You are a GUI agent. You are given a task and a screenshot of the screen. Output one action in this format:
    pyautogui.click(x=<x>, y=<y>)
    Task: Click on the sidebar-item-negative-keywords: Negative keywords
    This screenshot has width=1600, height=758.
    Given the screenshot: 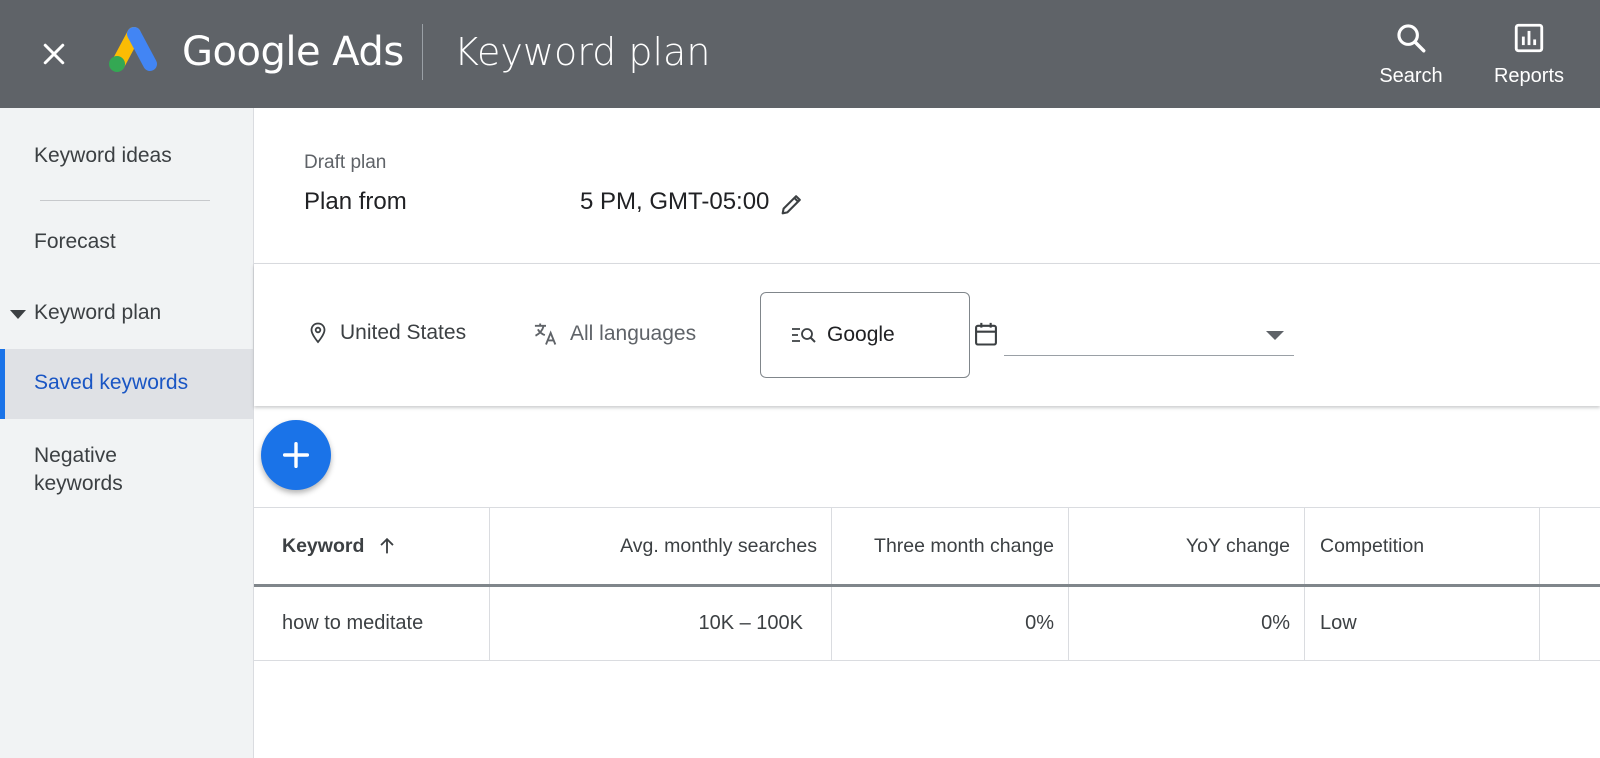 What is the action you would take?
    pyautogui.click(x=126, y=472)
    